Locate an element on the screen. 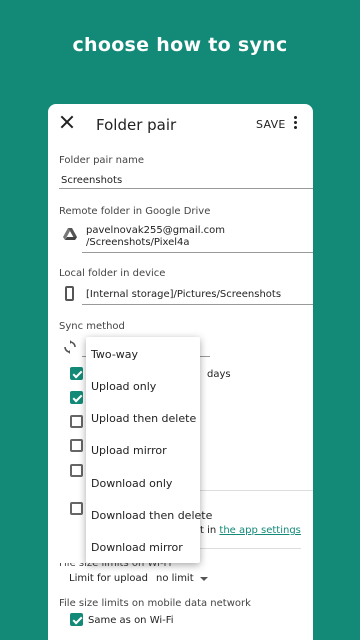  promo-title: choose how to sync is located at coordinates (180, 45).